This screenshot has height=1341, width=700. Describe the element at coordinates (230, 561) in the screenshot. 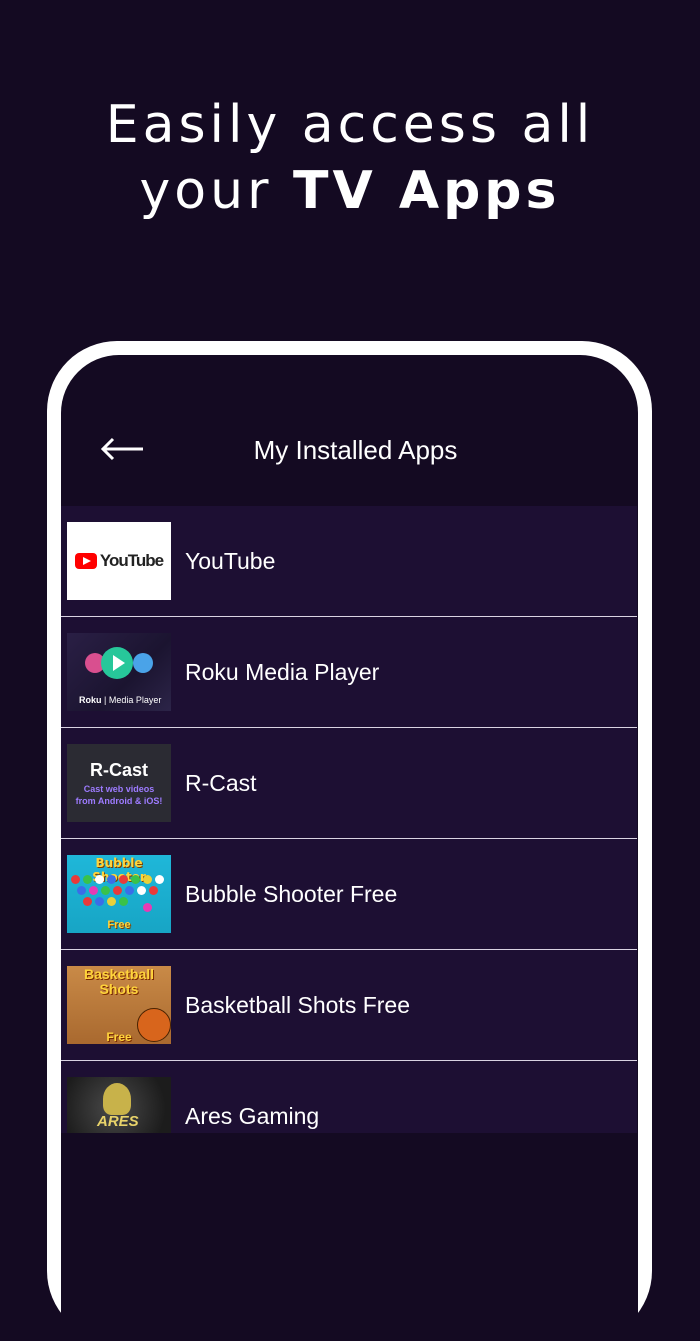

I see `app-name: YouTube` at that location.